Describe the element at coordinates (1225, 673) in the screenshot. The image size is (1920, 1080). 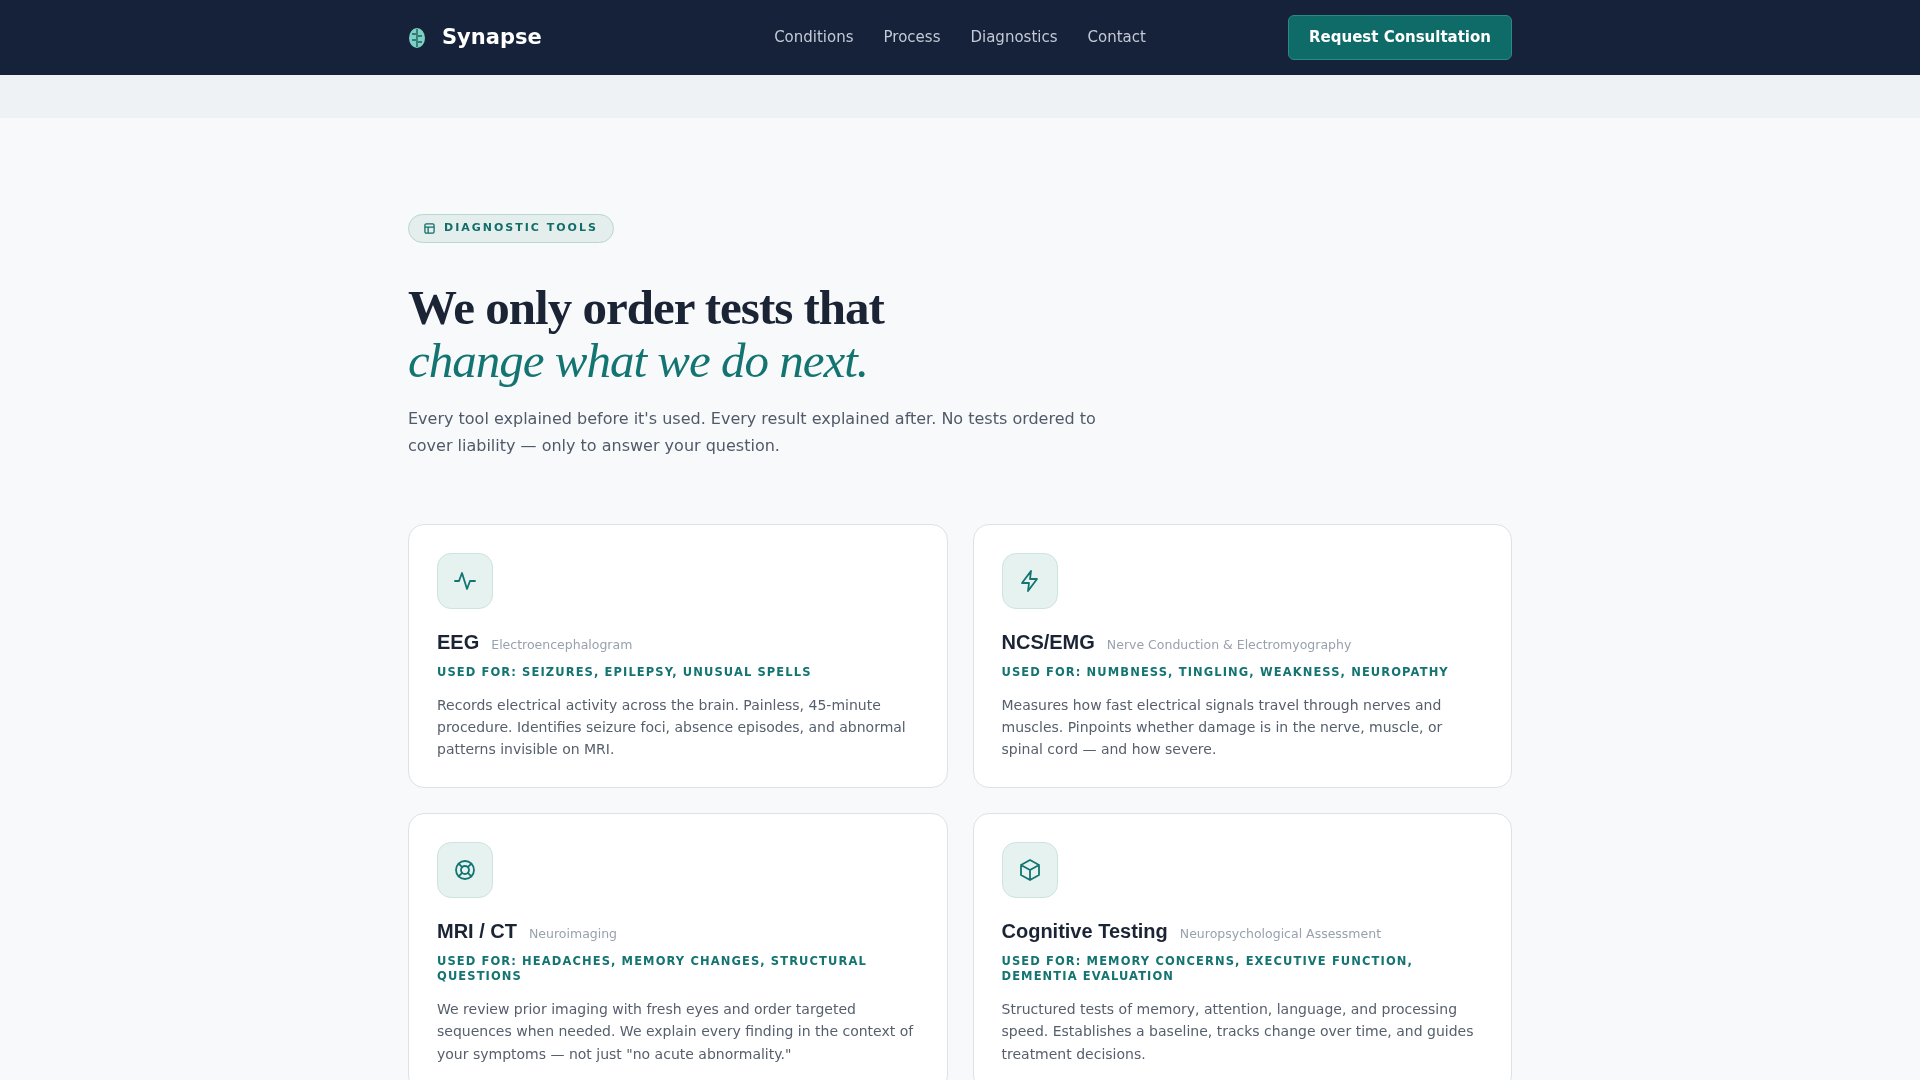
I see `used-for-label: USED FOR: NUMBNESS, TINGLING, WEAKNESS, NEUROPATHY` at that location.